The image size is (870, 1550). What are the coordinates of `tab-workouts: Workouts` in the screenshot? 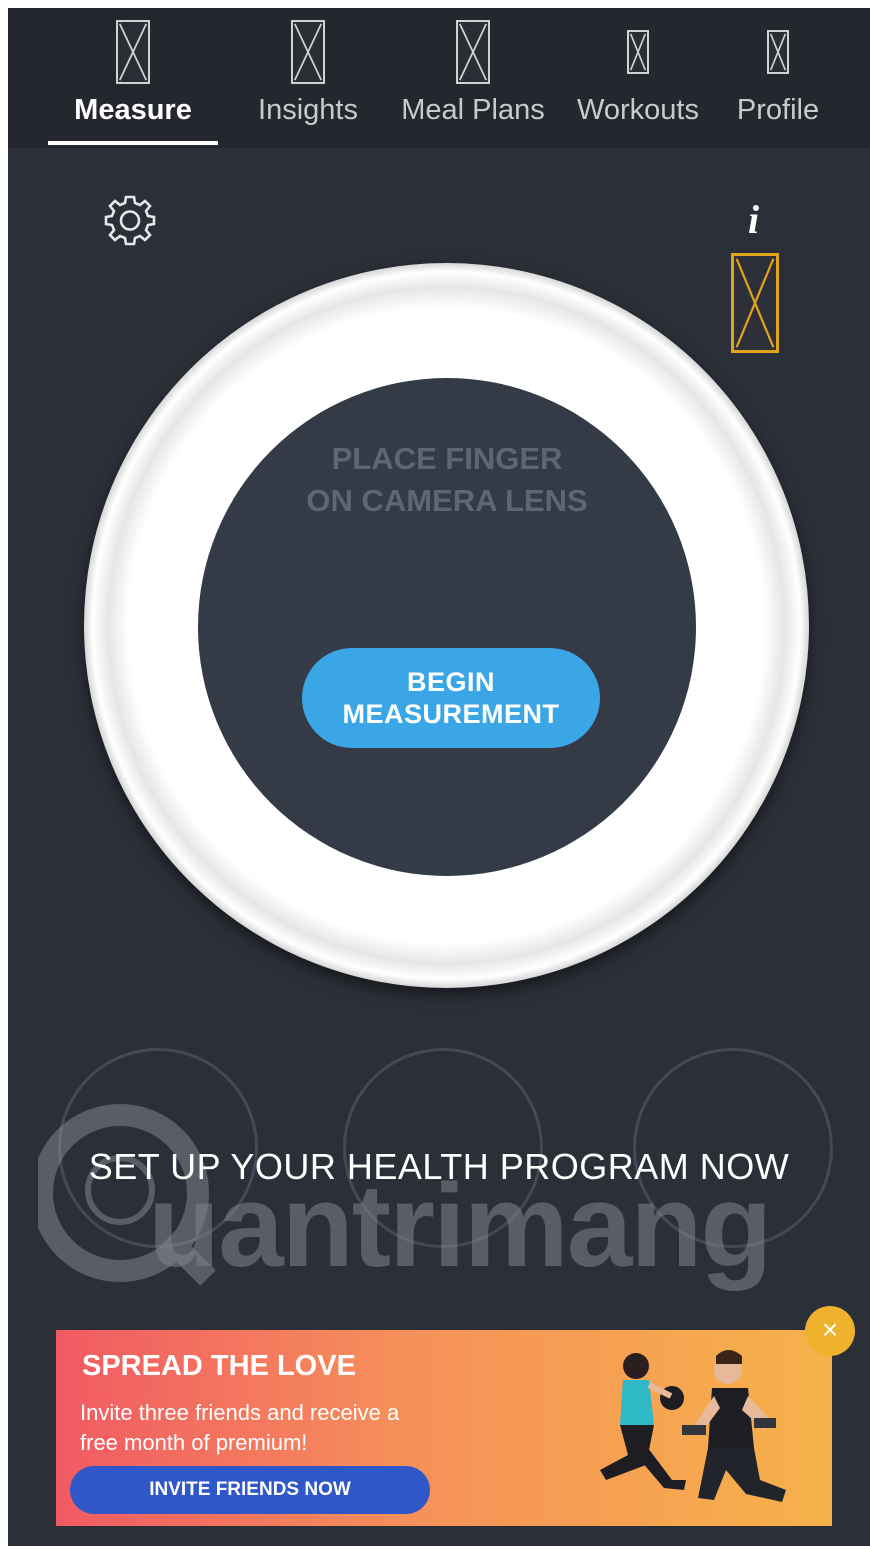 It's located at (638, 78).